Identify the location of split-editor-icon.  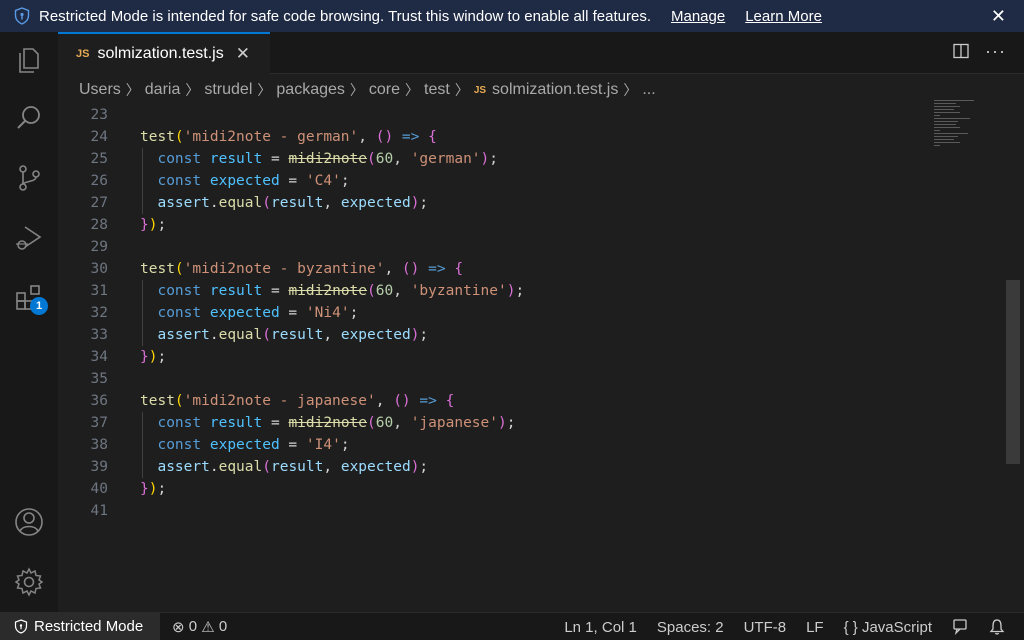
(961, 51).